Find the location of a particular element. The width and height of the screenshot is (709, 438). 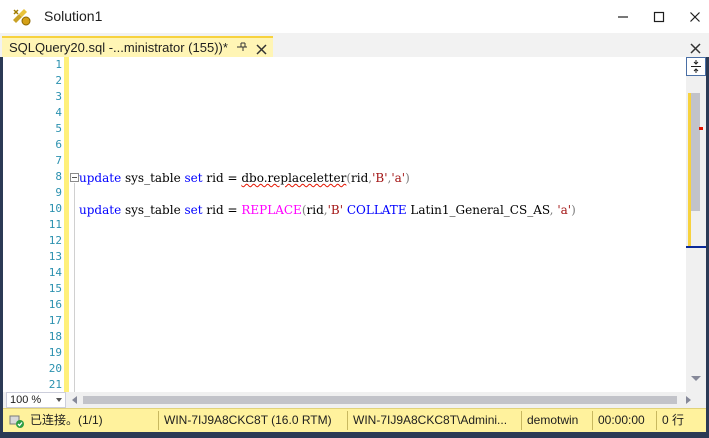

line-number: 10 is located at coordinates (55, 208).